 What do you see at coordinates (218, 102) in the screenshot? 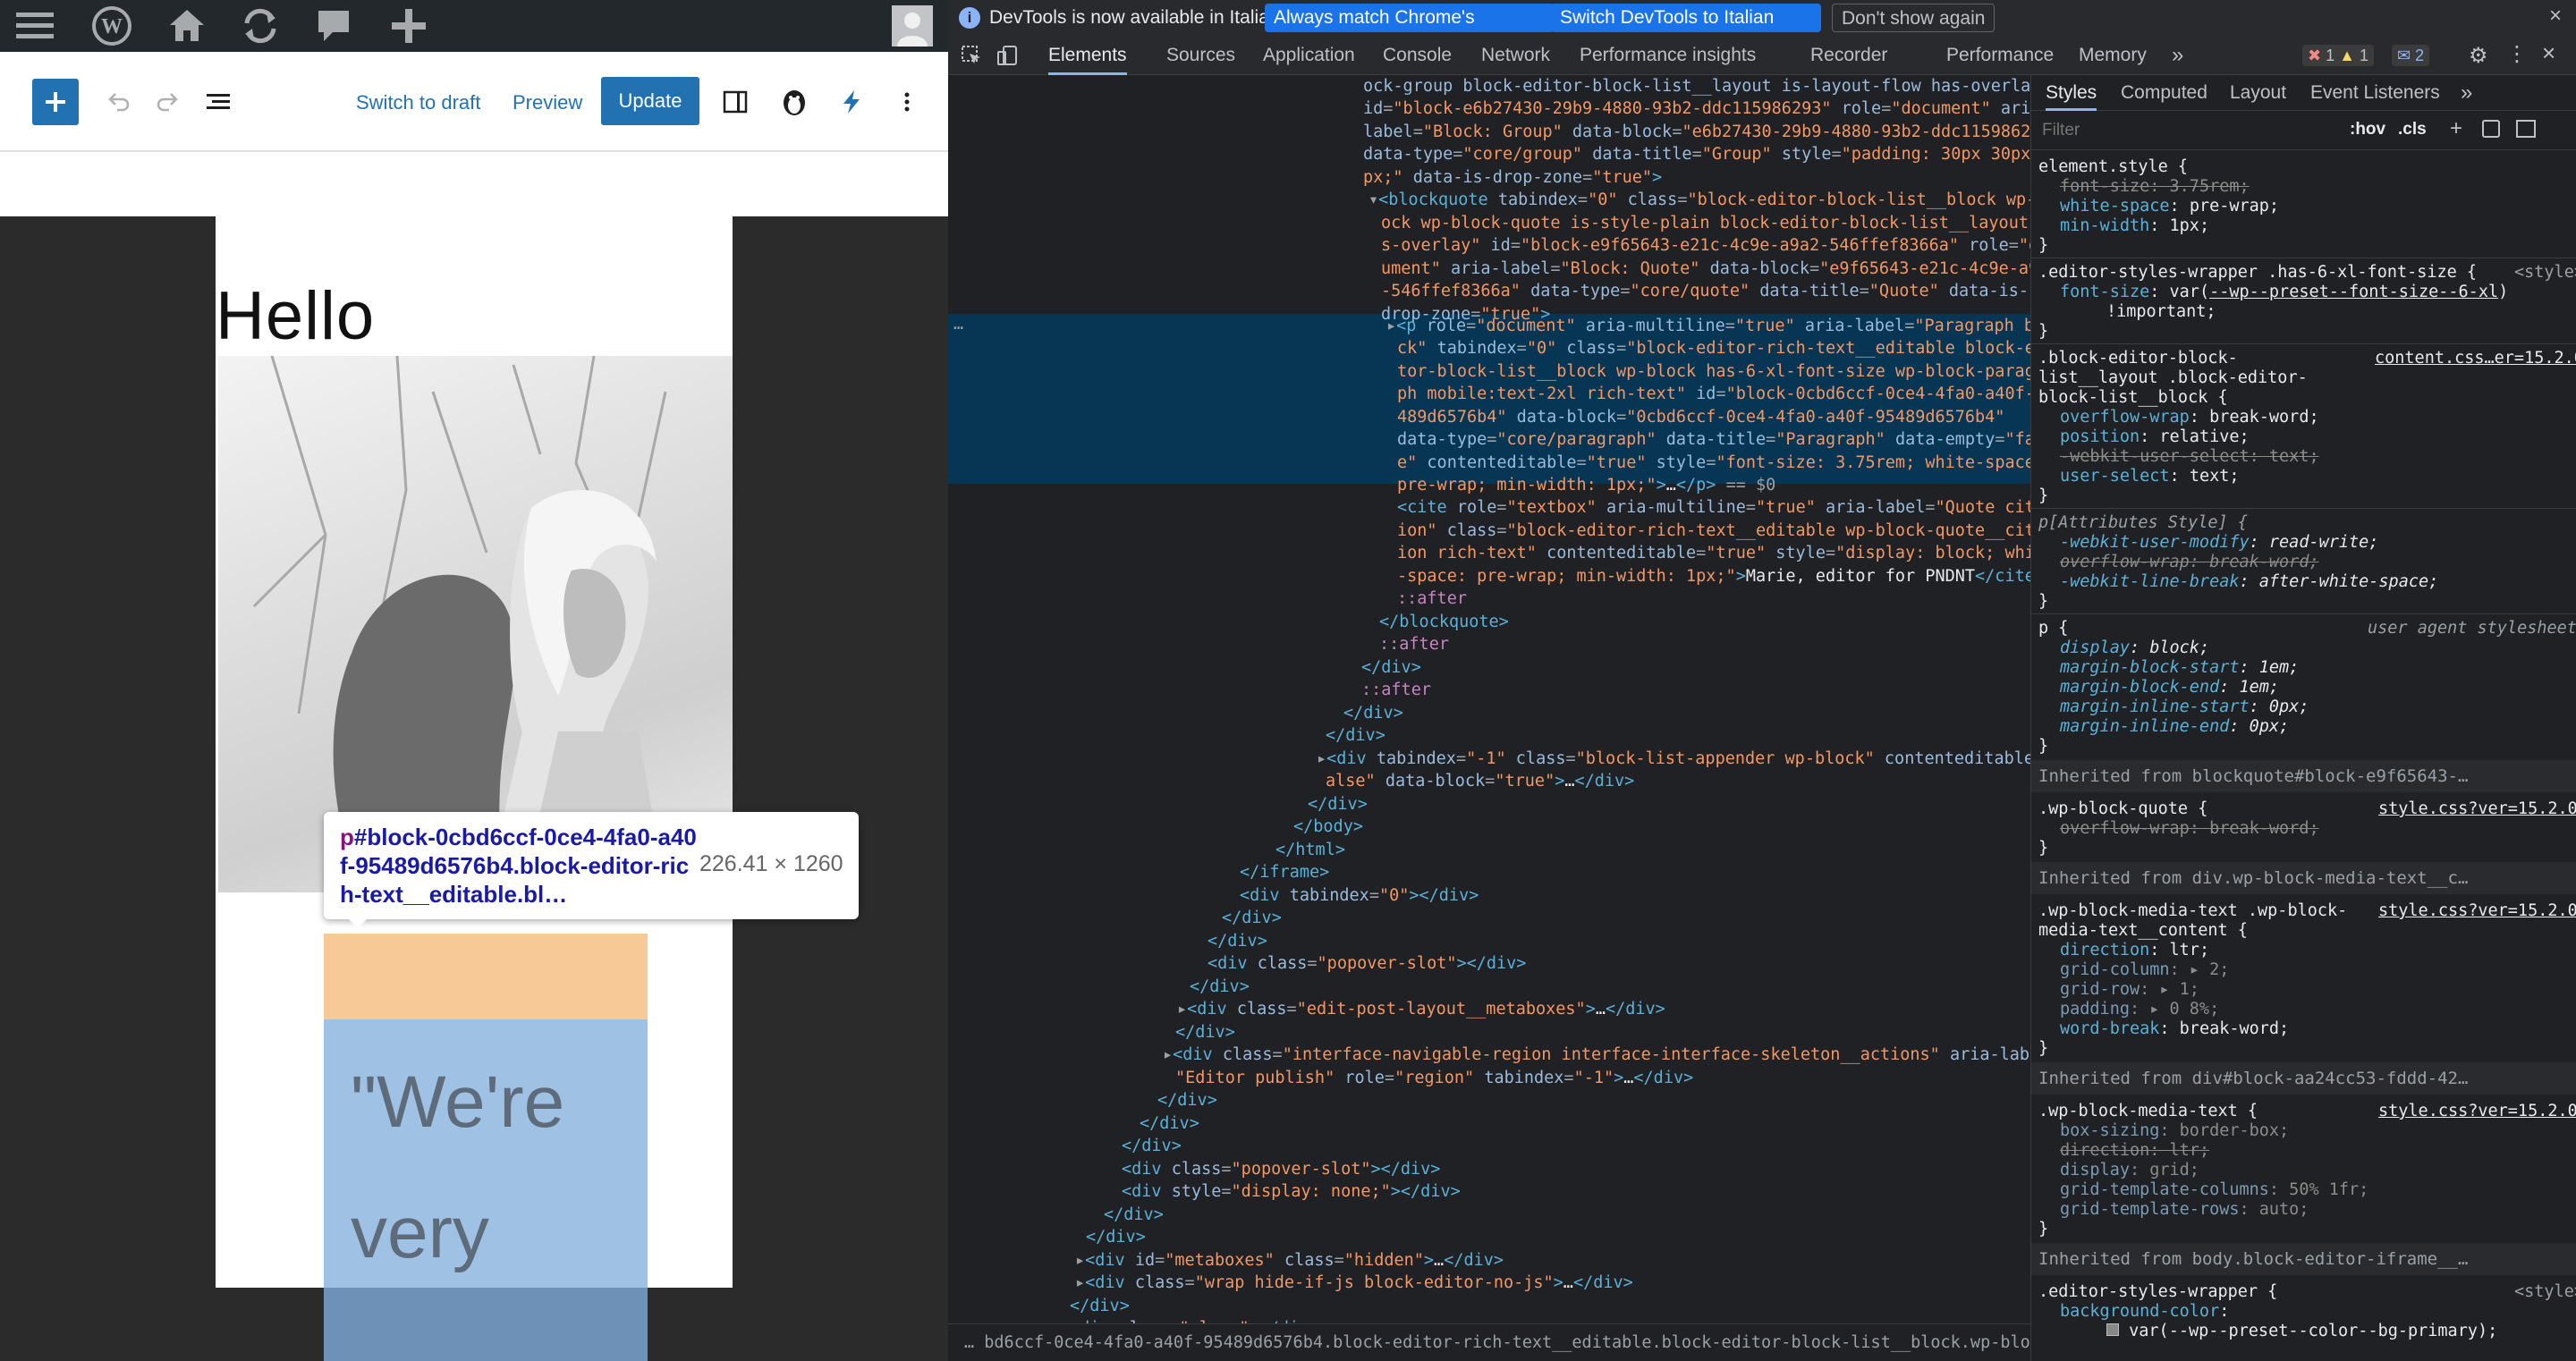
I see `list-view-icon` at bounding box center [218, 102].